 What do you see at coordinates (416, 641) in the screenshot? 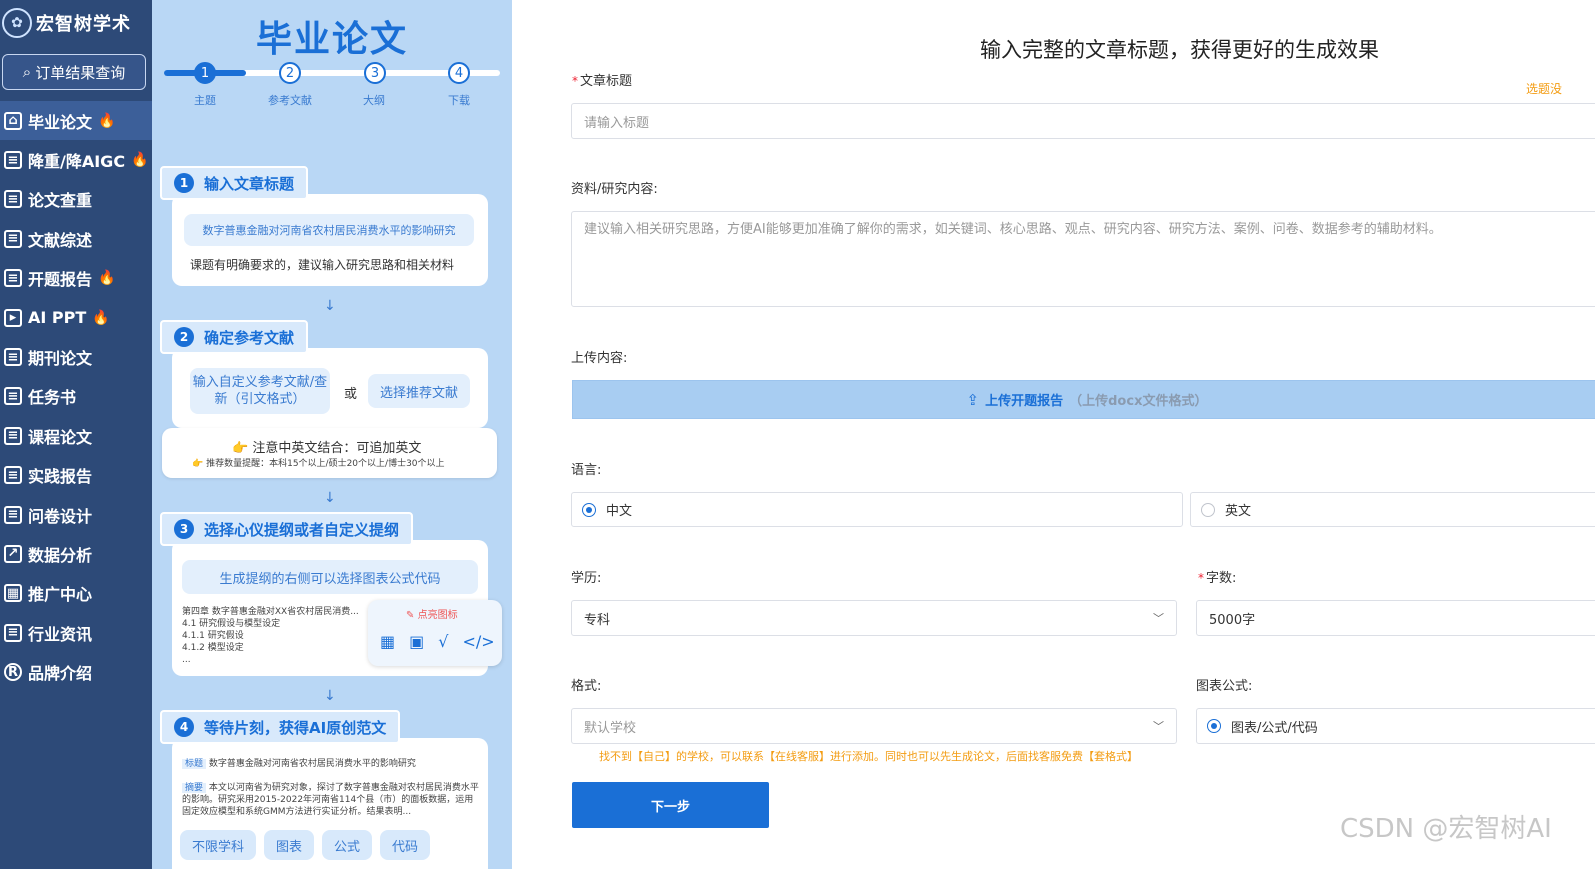
I see `image-icon: ▣` at bounding box center [416, 641].